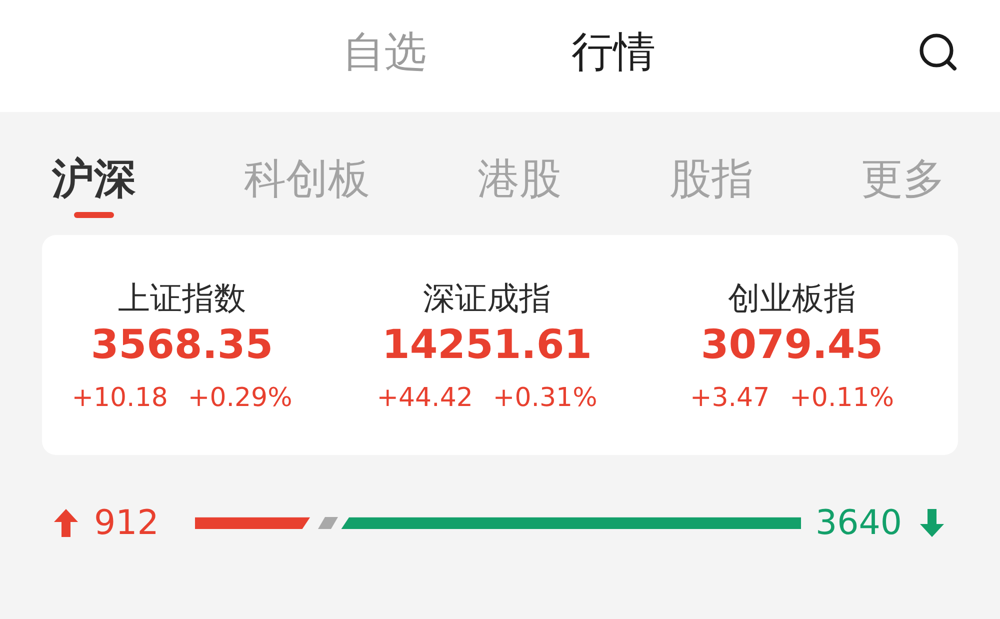 This screenshot has width=1000, height=619. Describe the element at coordinates (520, 179) in the screenshot. I see `market-tab: 港股` at that location.